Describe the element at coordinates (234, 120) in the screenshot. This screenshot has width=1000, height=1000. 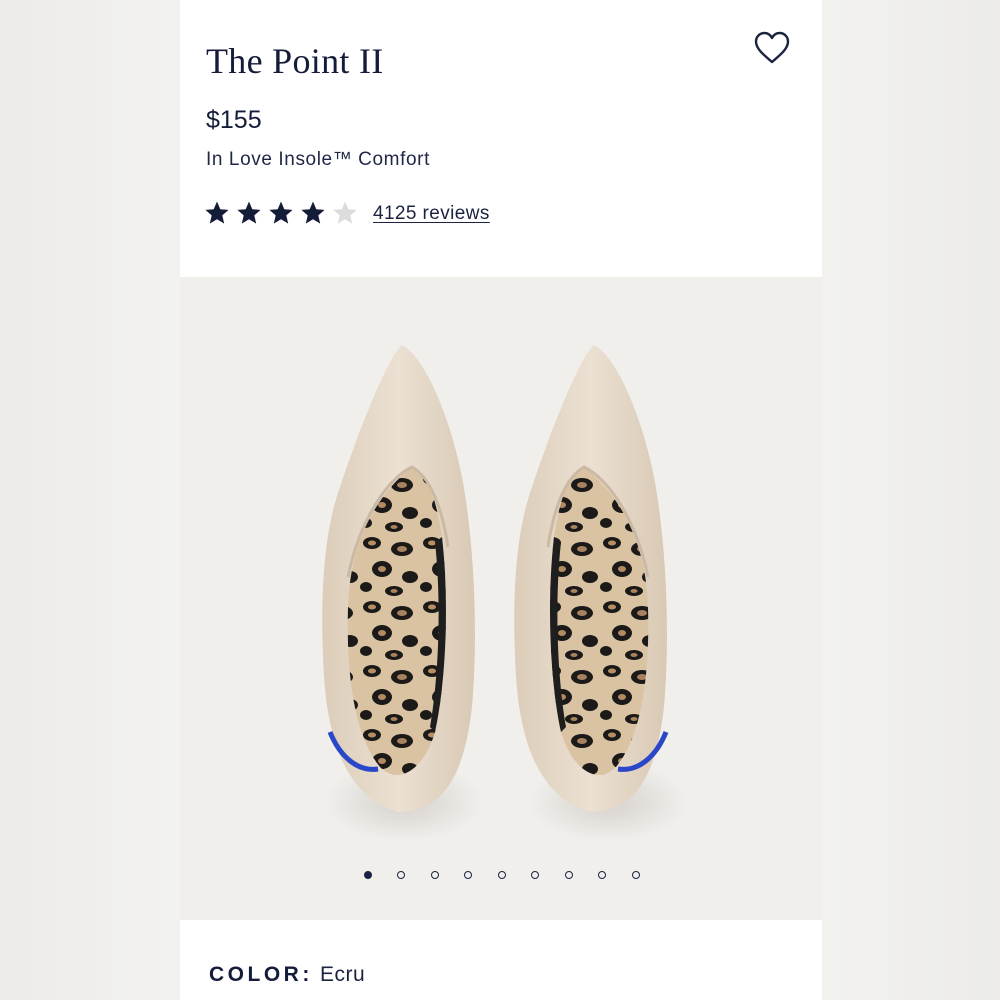
I see `product-price: $155` at that location.